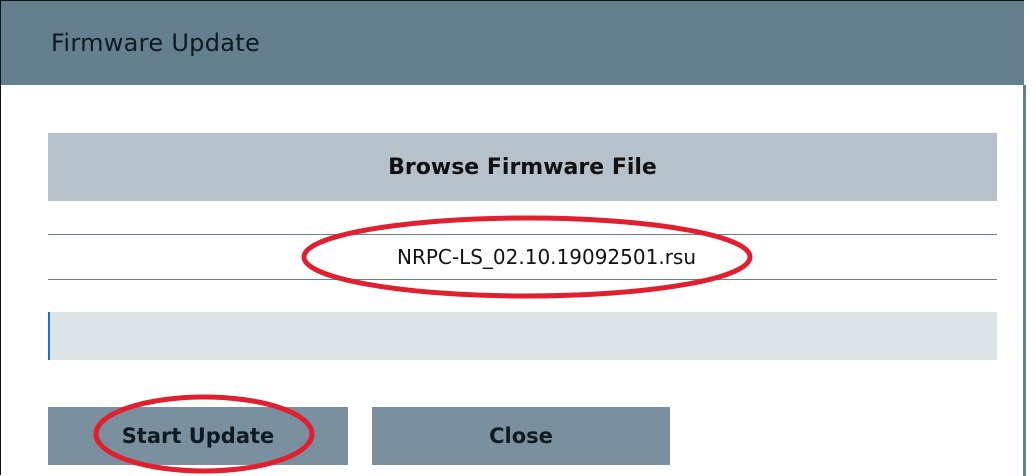 The height and width of the screenshot is (476, 1036). I want to click on browse-firmware-file-button: Browse Firmware File, so click(522, 167).